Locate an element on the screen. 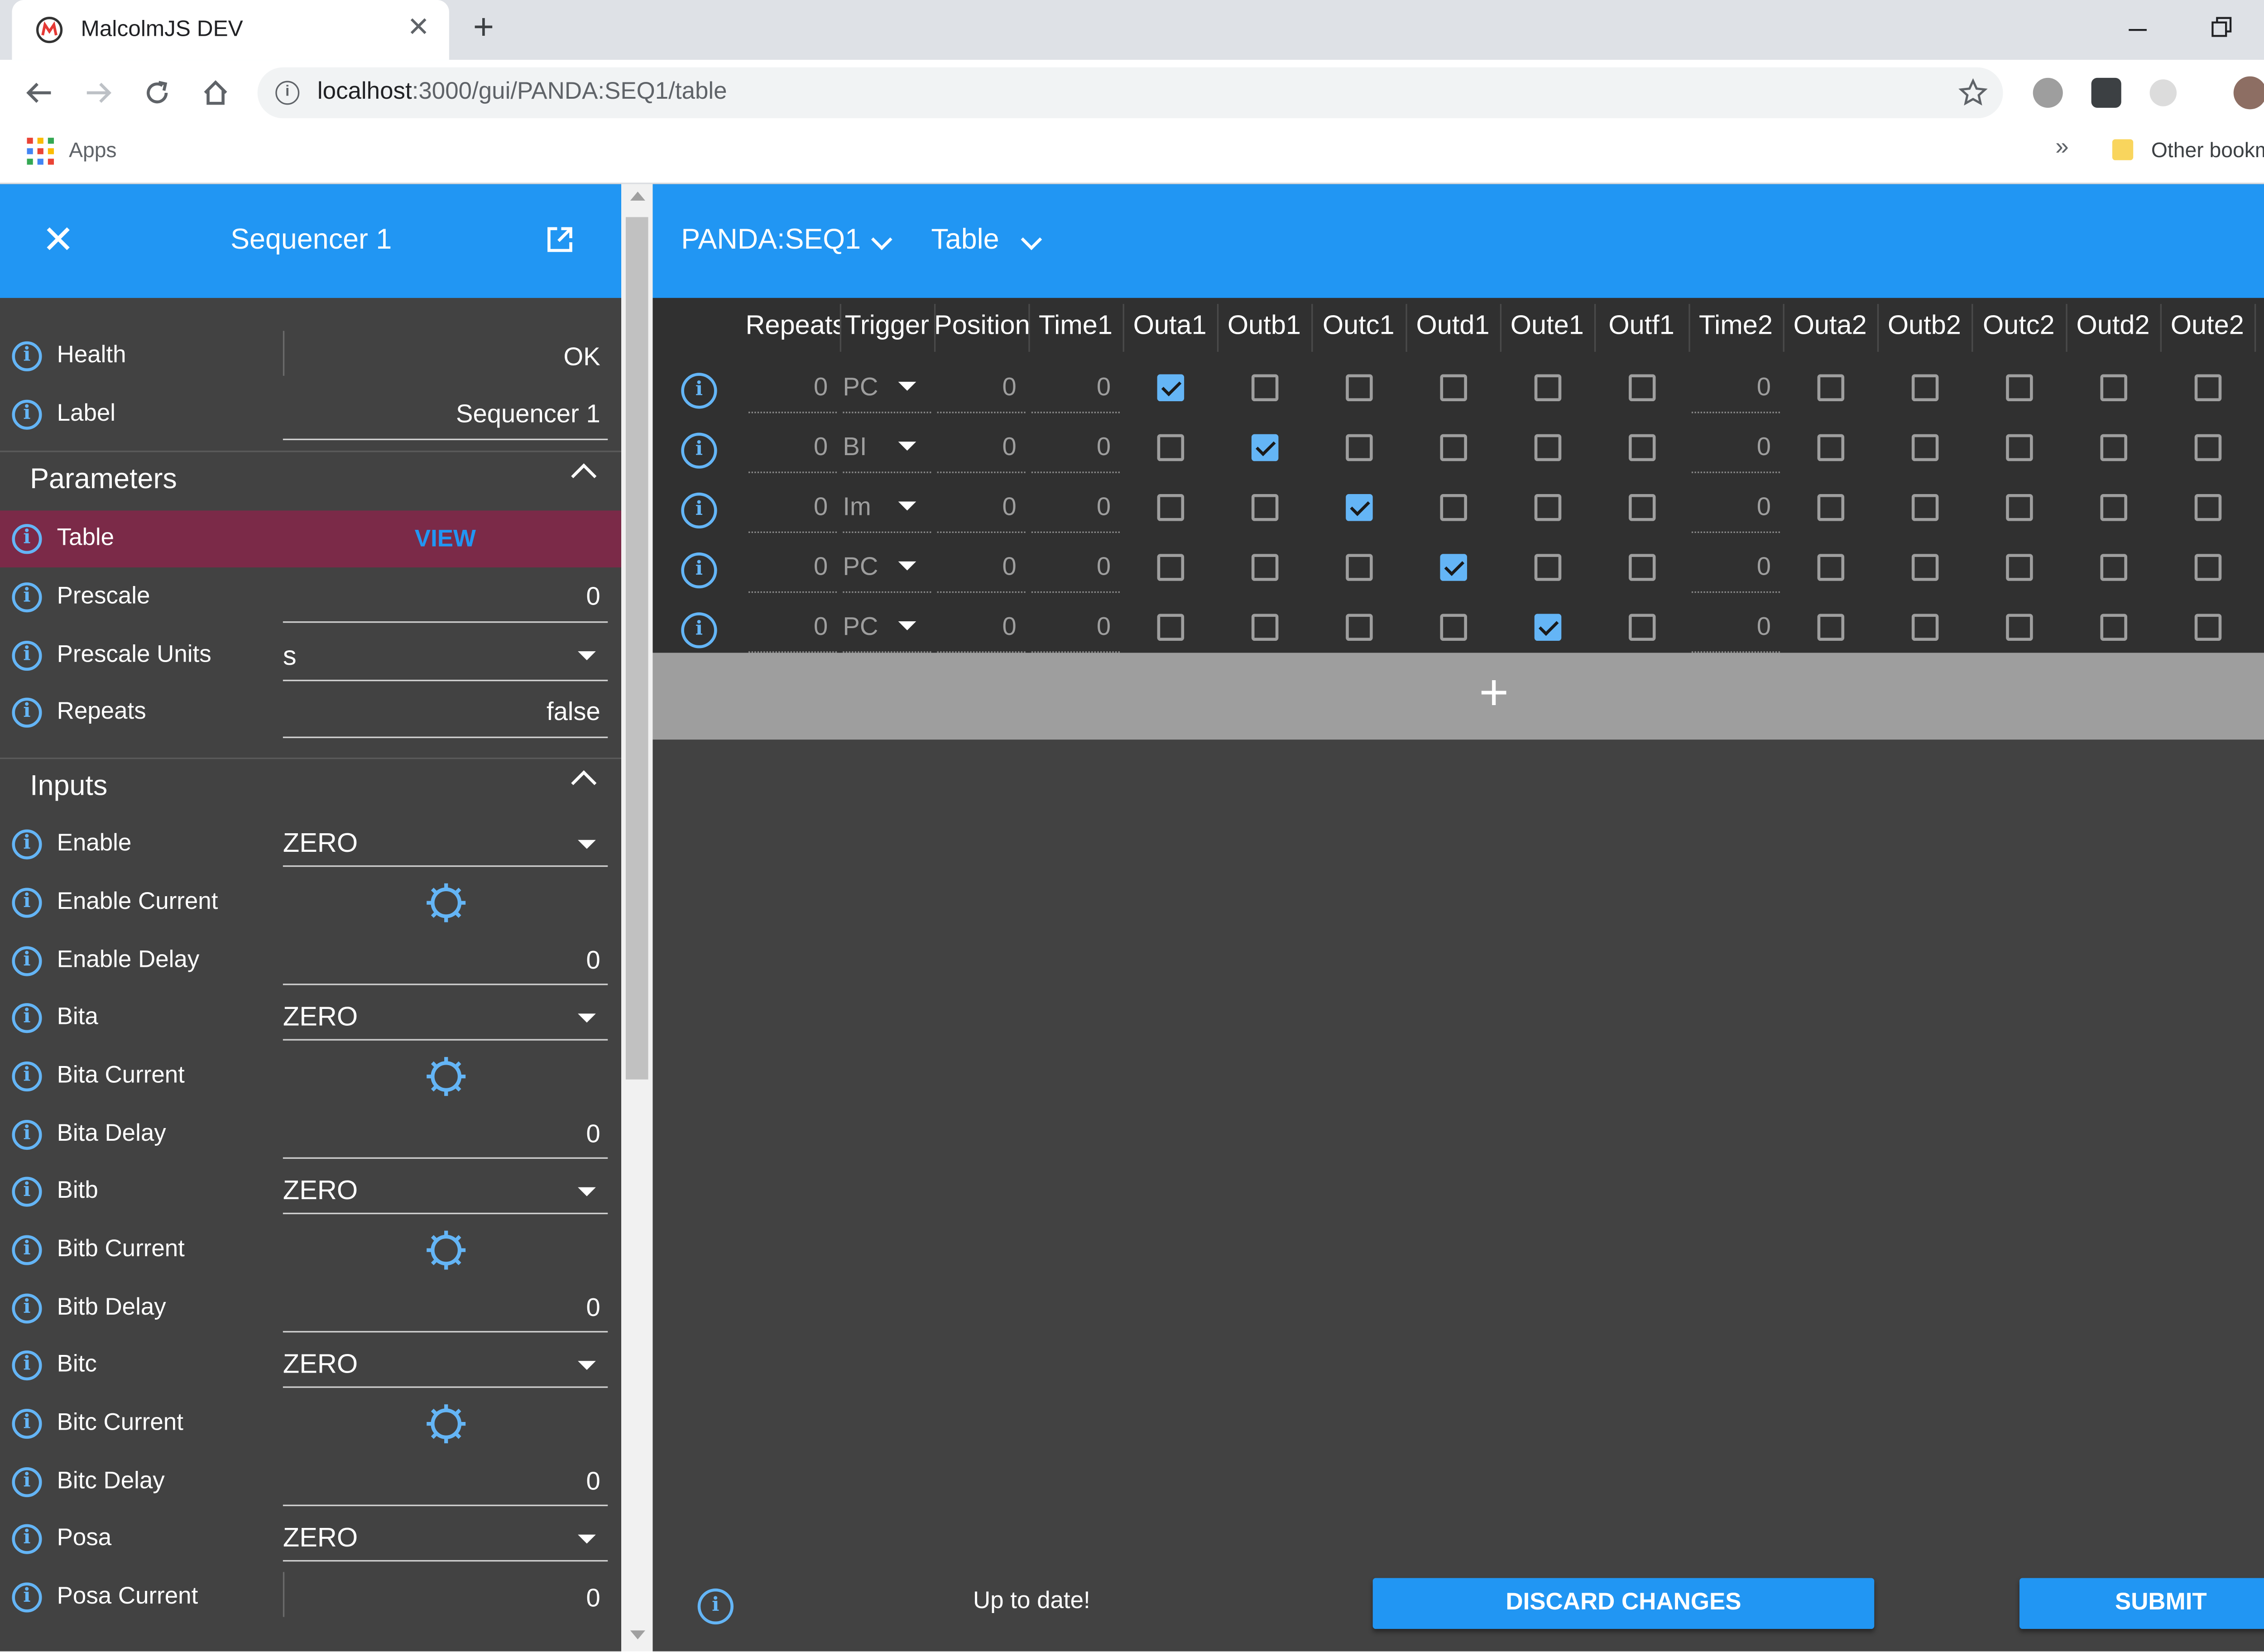 The image size is (2264, 1652). site-info-icon: i is located at coordinates (287, 93).